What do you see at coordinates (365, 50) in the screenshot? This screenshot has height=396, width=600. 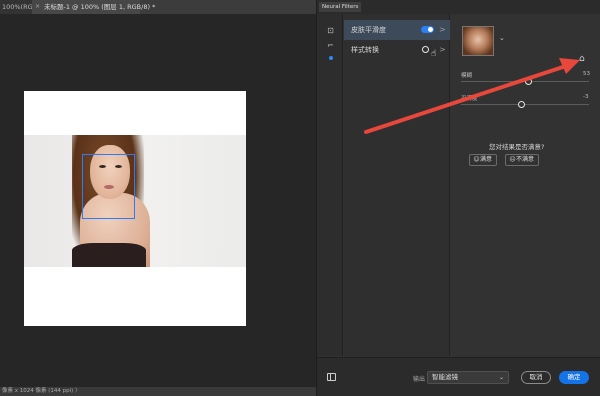 I see `filter-label: 样式转换` at bounding box center [365, 50].